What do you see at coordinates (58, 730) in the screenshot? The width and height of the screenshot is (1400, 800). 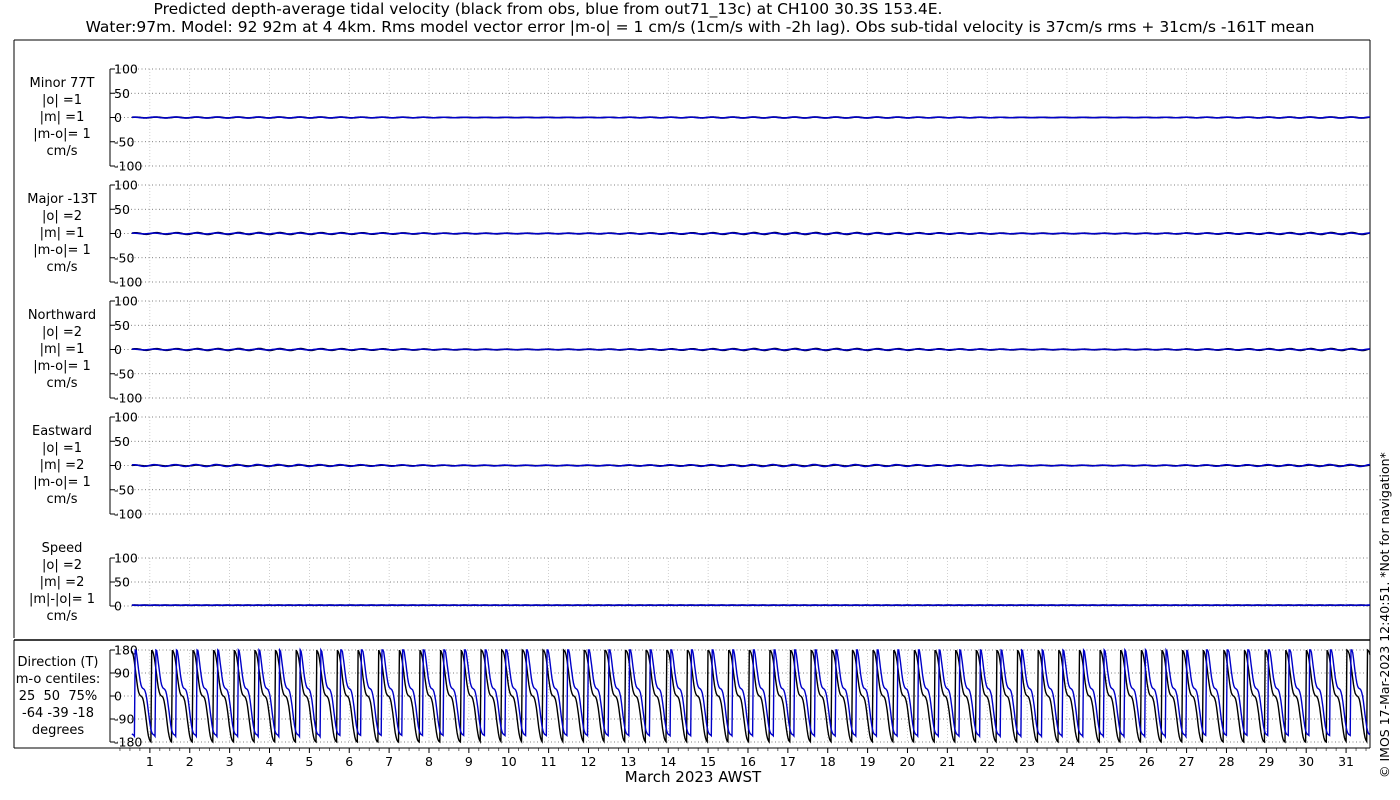 I see `panel-label-line: degrees` at bounding box center [58, 730].